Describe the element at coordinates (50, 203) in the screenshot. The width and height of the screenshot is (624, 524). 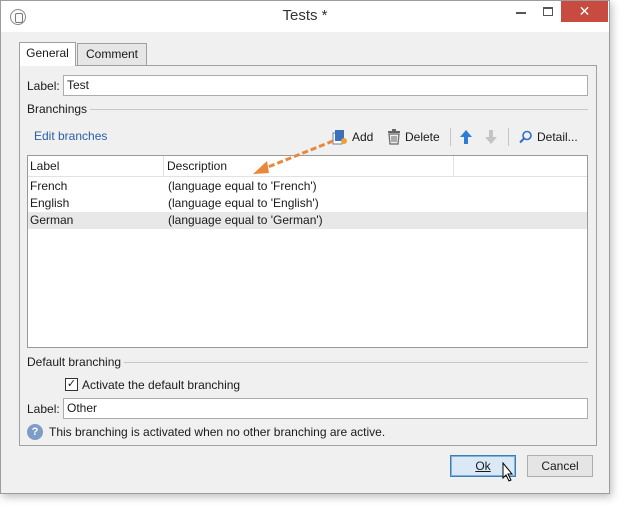
I see `row-label: English` at that location.